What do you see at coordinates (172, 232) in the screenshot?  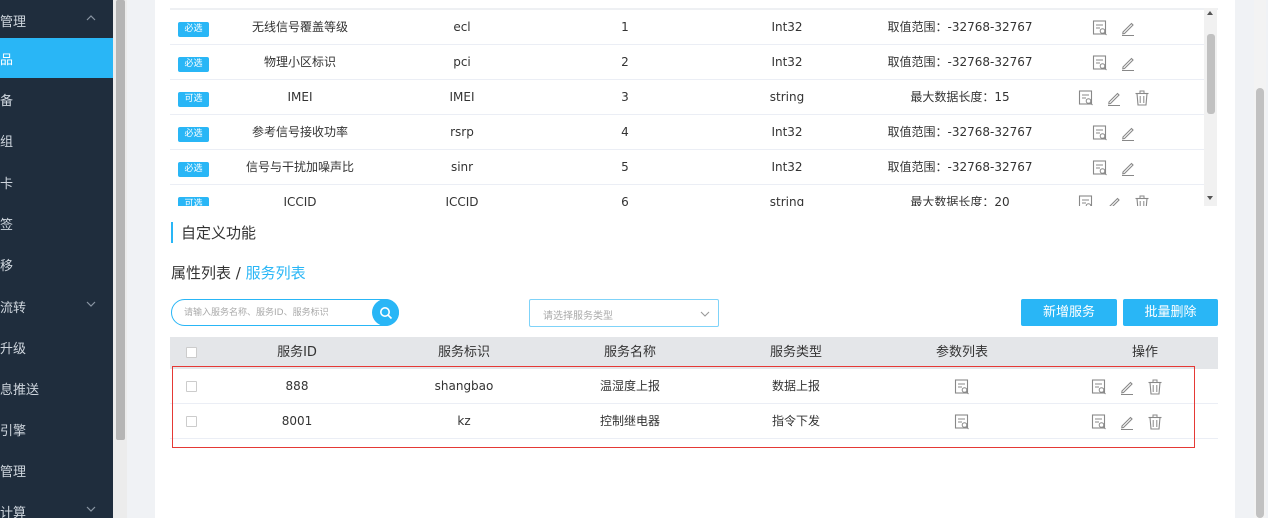 I see `section-accent-bar` at bounding box center [172, 232].